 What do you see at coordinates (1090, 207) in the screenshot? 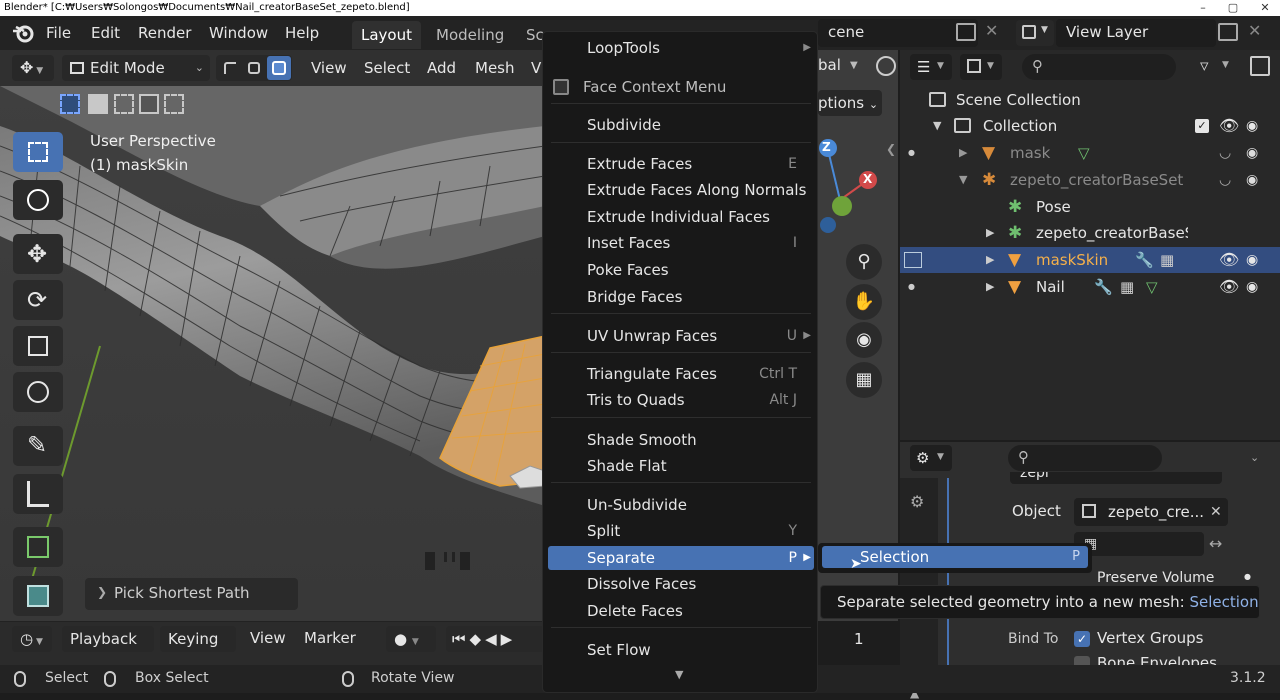
I see `outliner-row-pose: ✱ Pose` at bounding box center [1090, 207].